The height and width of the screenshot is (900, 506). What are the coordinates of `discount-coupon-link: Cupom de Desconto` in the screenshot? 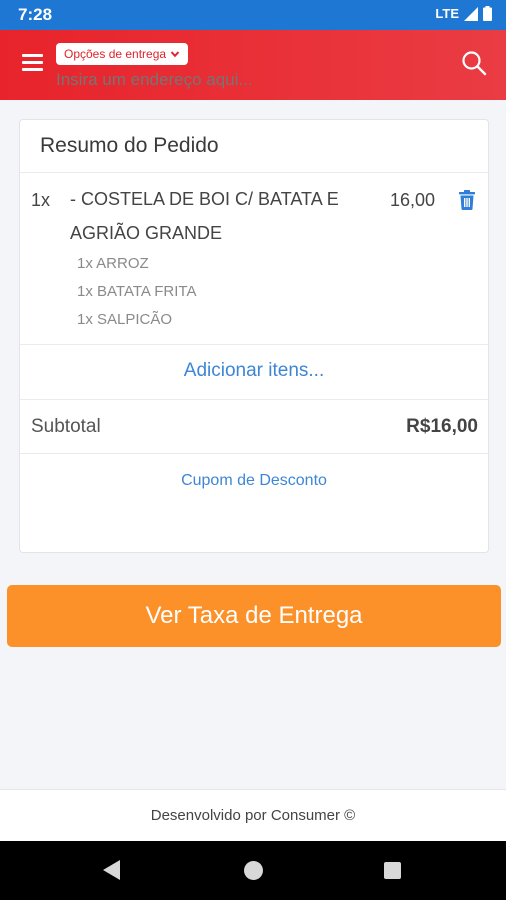 It's located at (254, 481).